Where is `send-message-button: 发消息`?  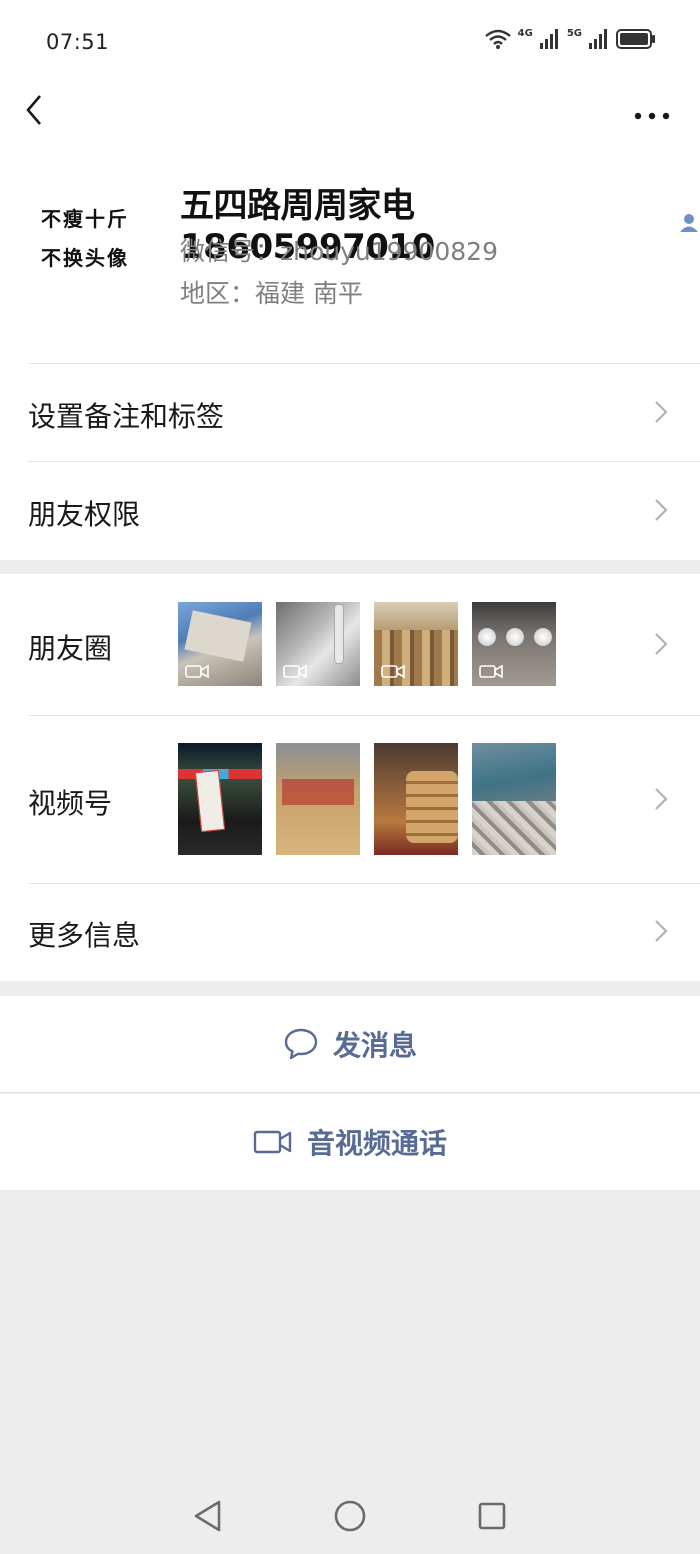
send-message-button: 发消息 is located at coordinates (350, 1044).